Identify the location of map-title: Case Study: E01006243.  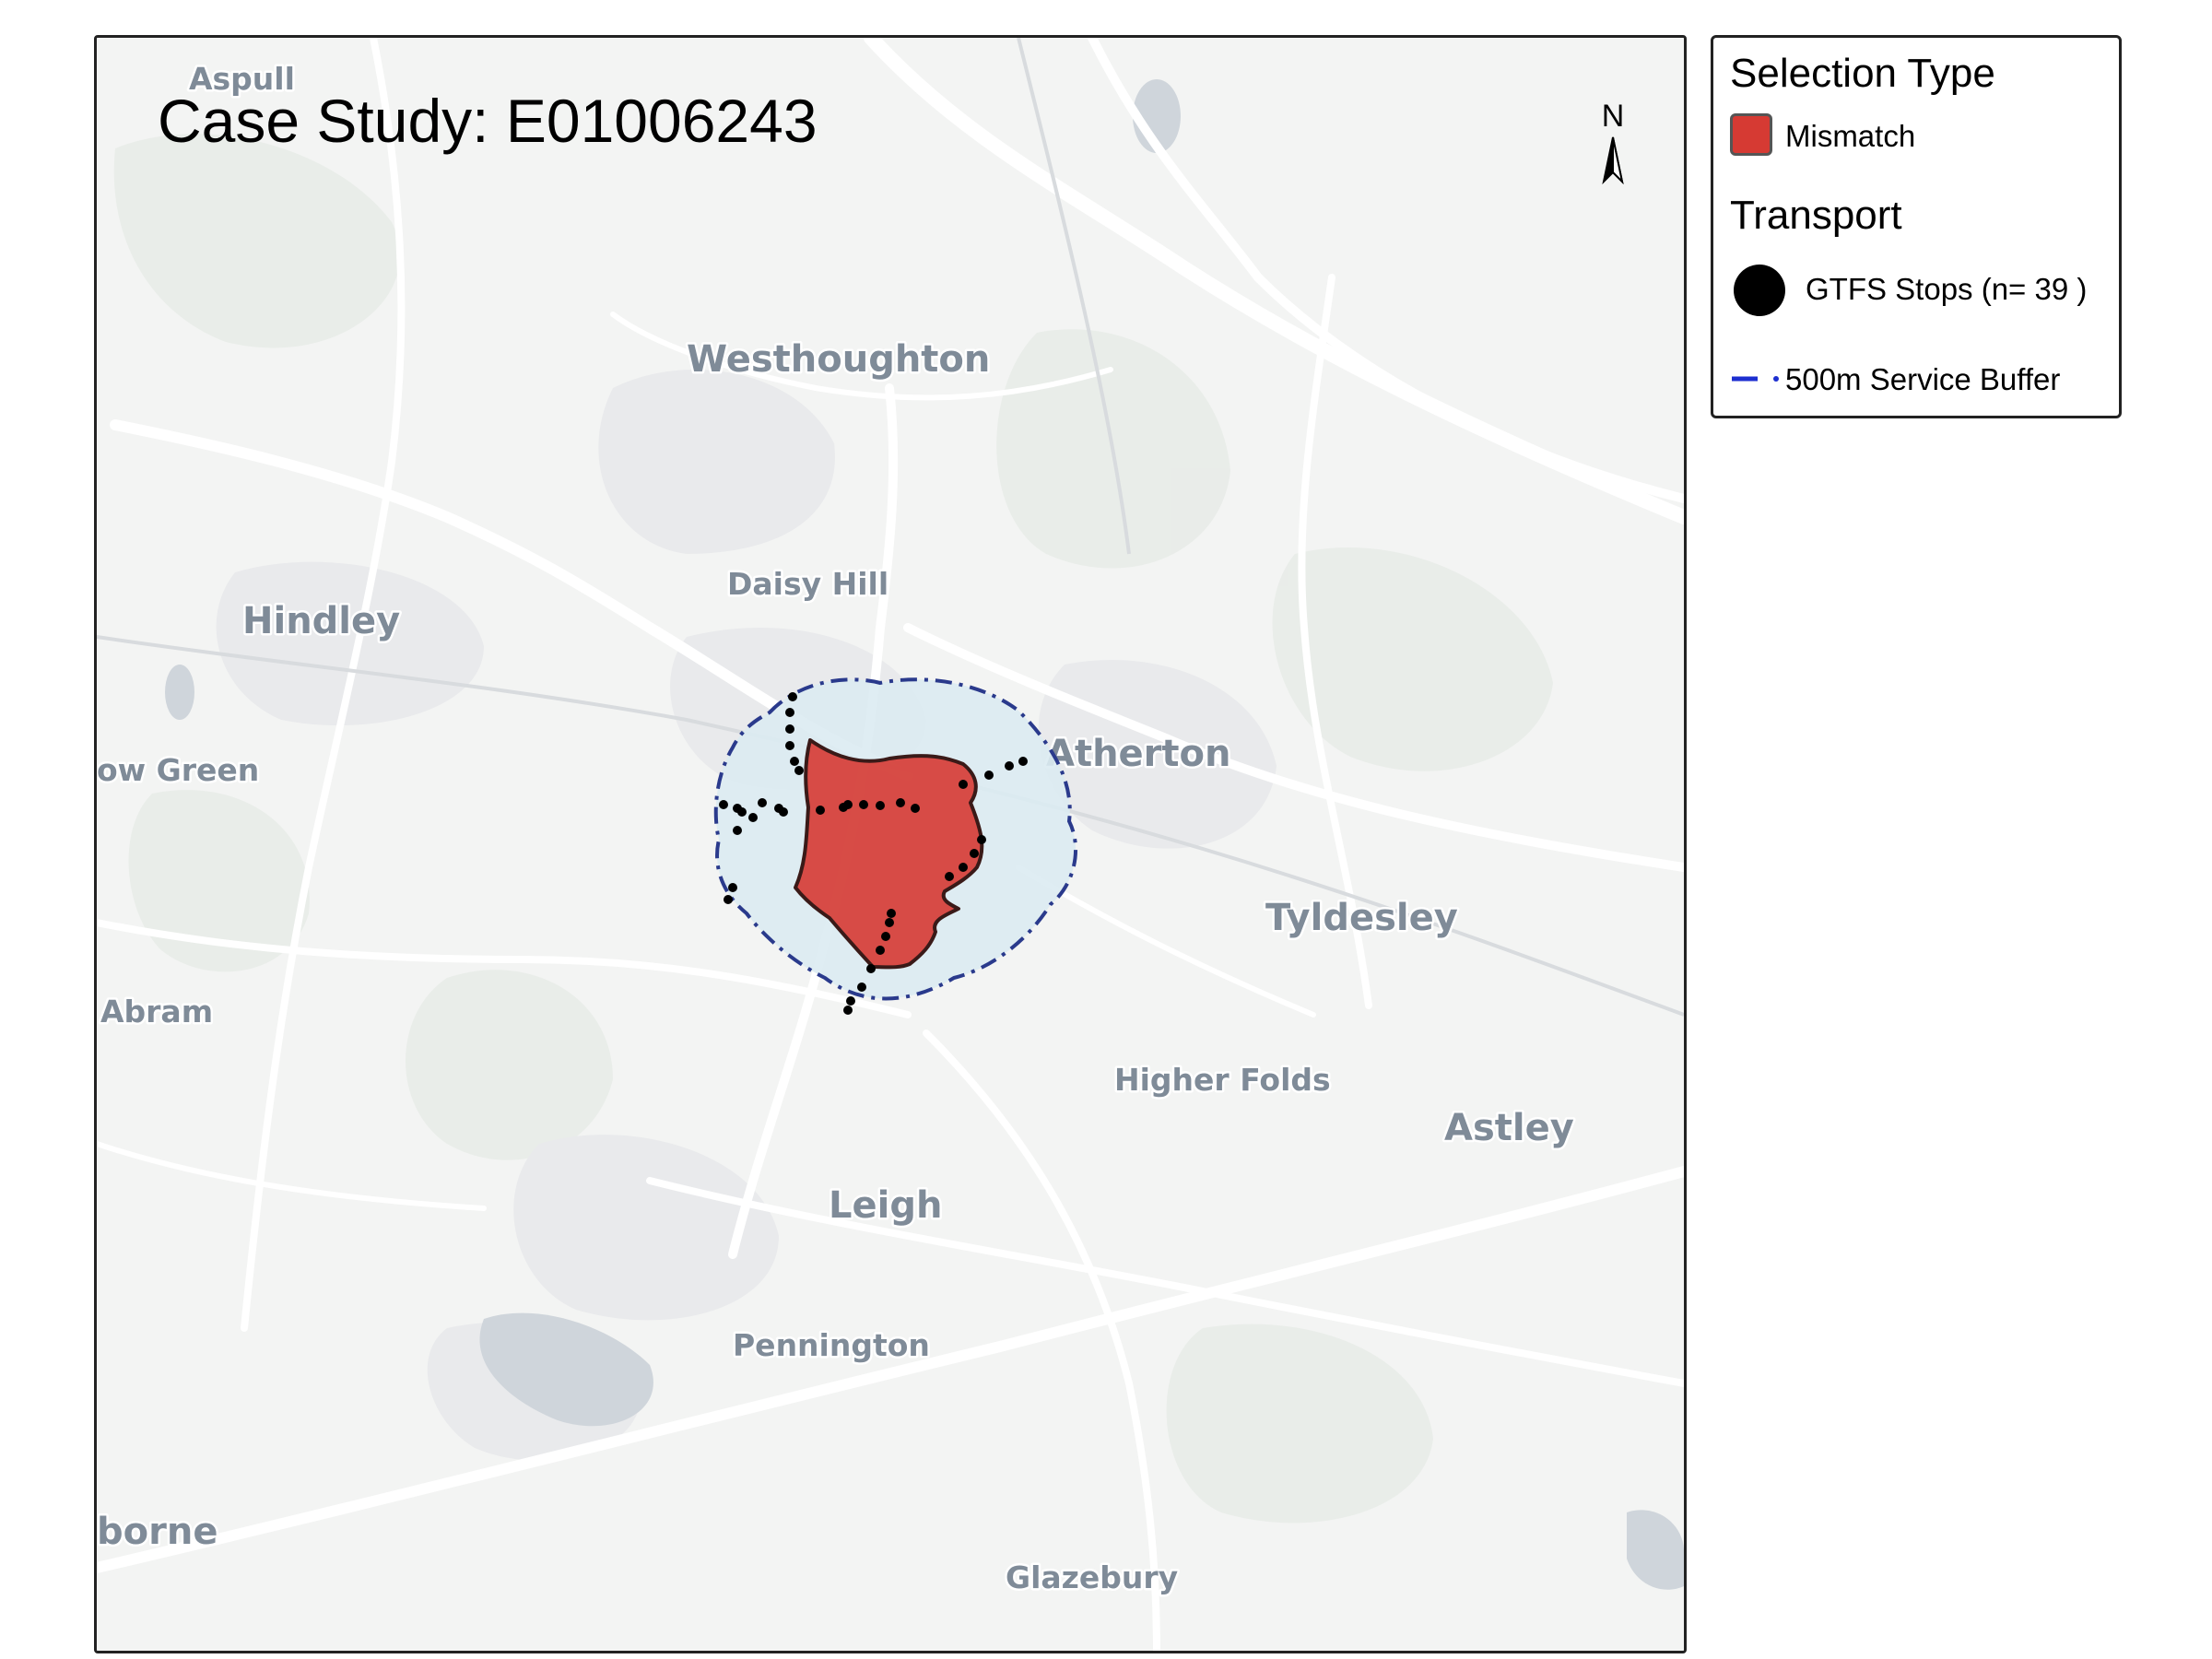
(488, 121).